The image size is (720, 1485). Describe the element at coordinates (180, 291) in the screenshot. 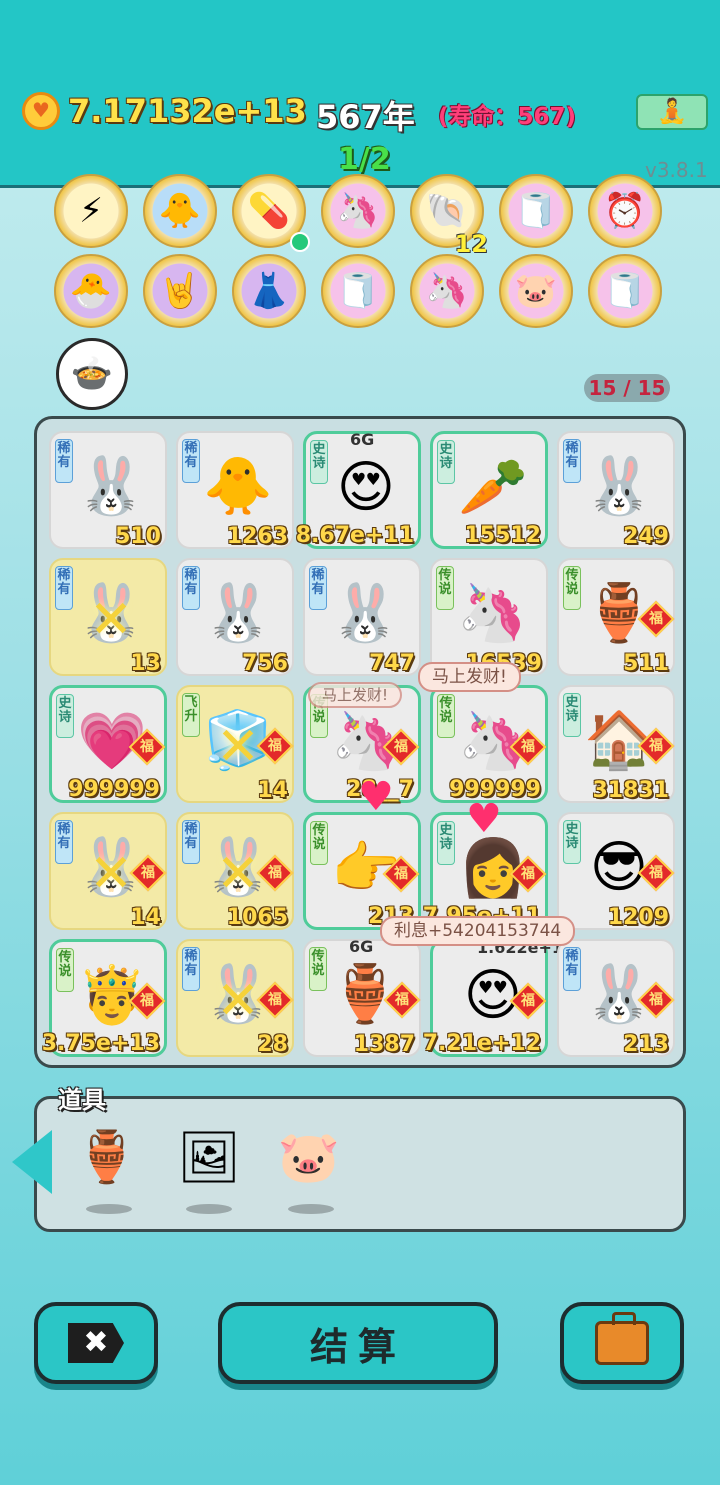

I see `rock-hand-icon: 🤘` at that location.